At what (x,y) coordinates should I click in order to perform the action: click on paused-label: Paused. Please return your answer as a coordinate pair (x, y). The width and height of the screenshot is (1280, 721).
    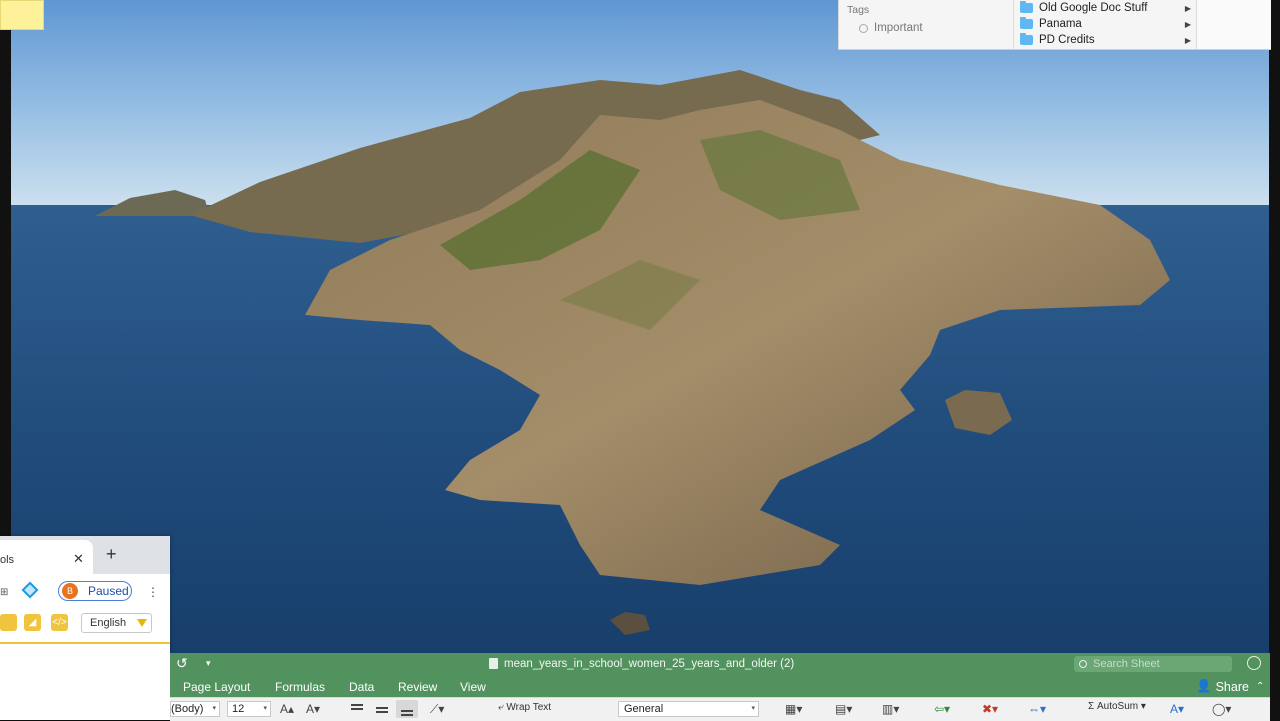
    Looking at the image, I should click on (108, 591).